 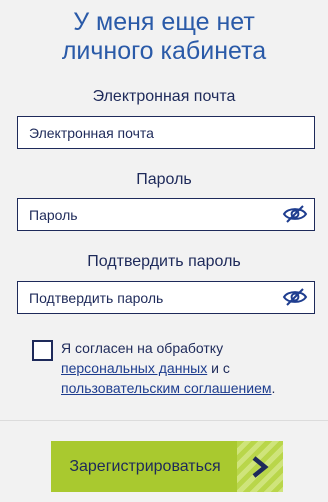 I want to click on email-field-wrapper, so click(x=166, y=132).